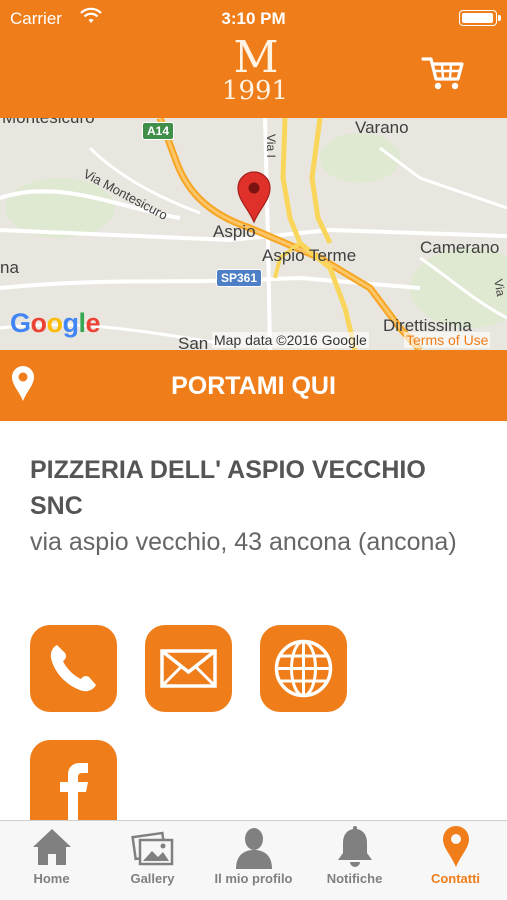  I want to click on facebook-icon, so click(74, 791).